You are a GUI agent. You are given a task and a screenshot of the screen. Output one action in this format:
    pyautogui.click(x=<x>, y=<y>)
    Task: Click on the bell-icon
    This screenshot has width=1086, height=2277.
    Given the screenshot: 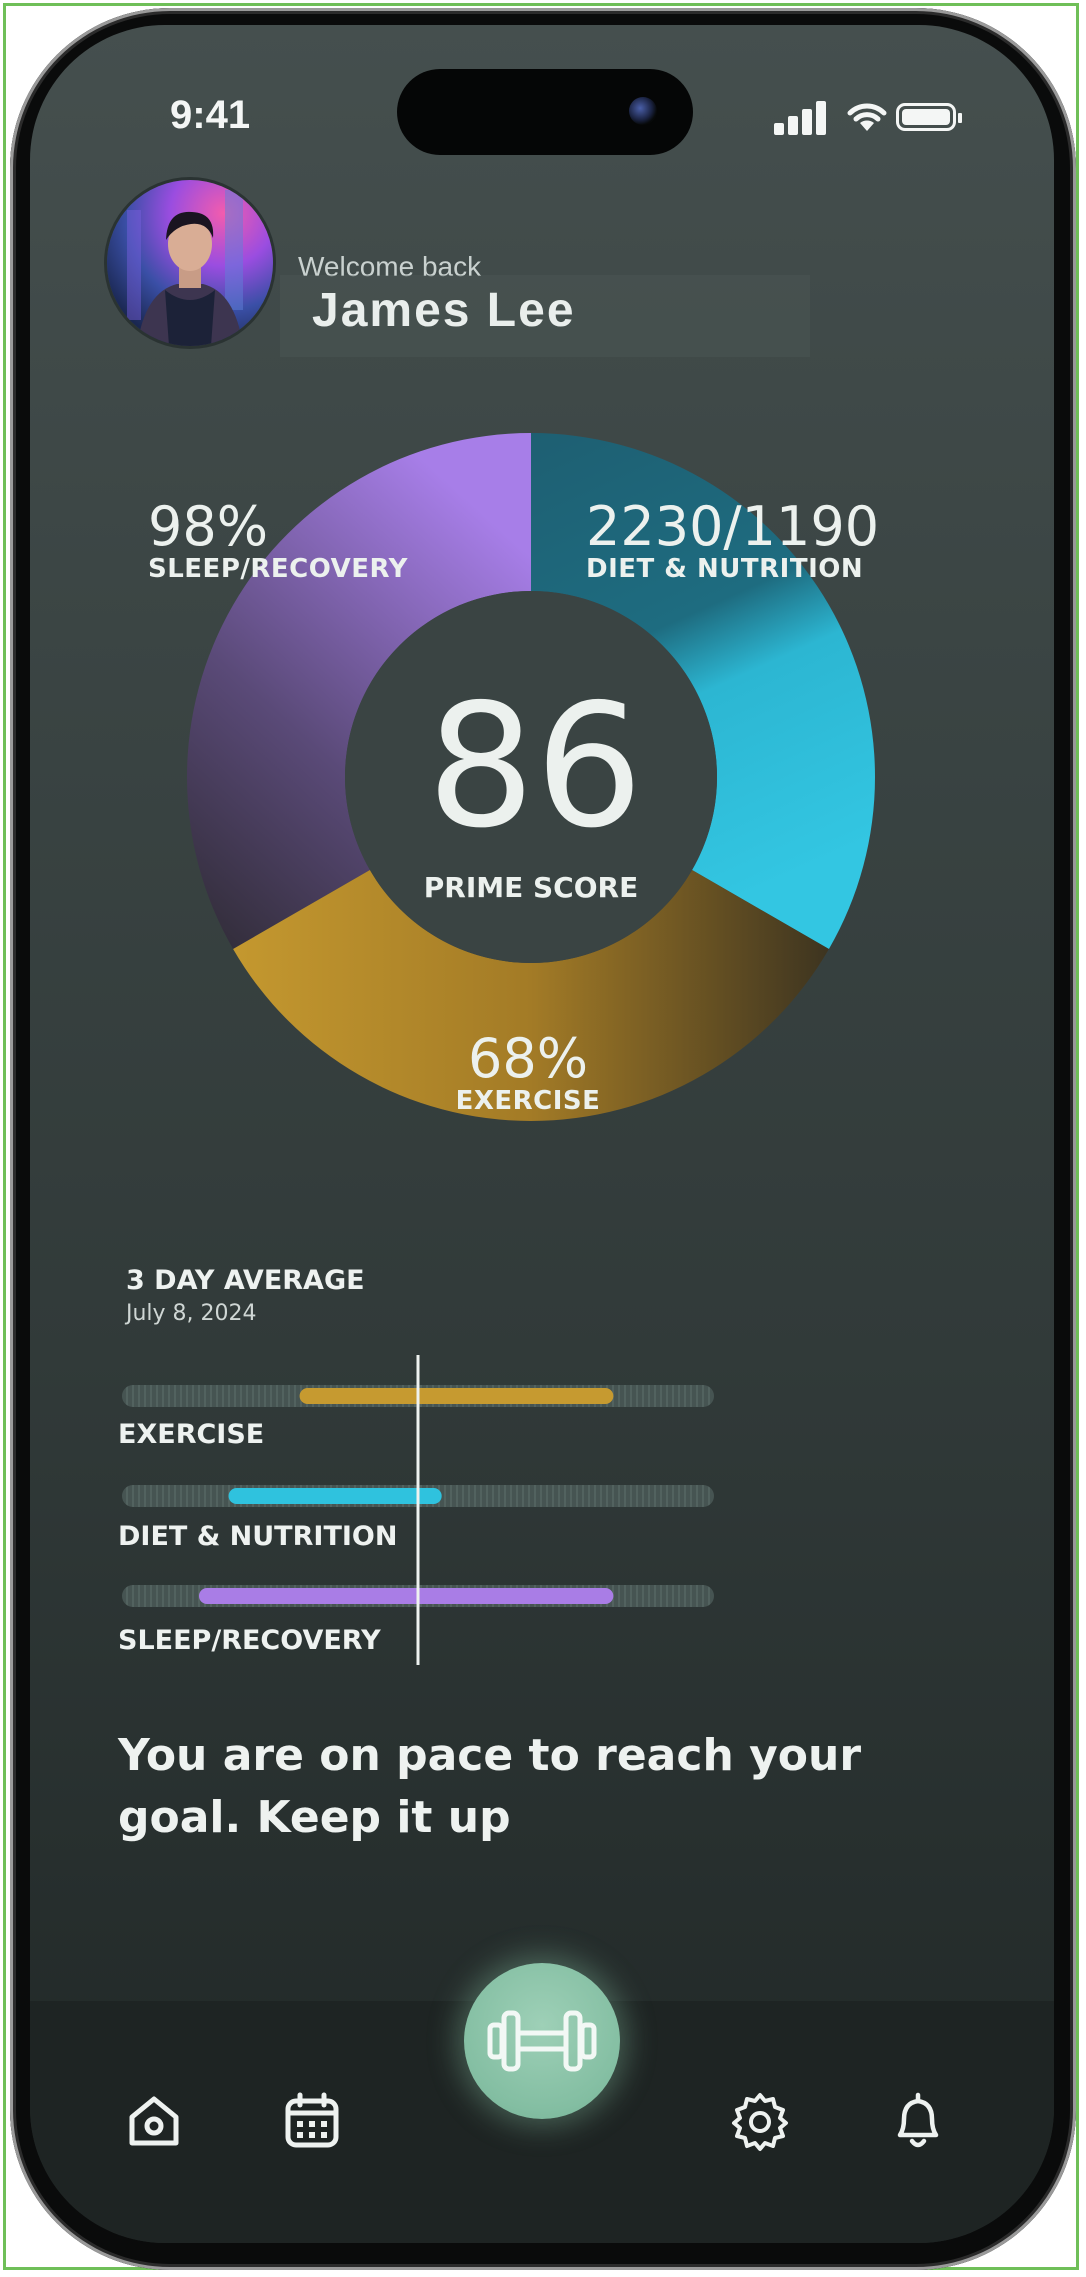 What is the action you would take?
    pyautogui.click(x=918, y=2121)
    